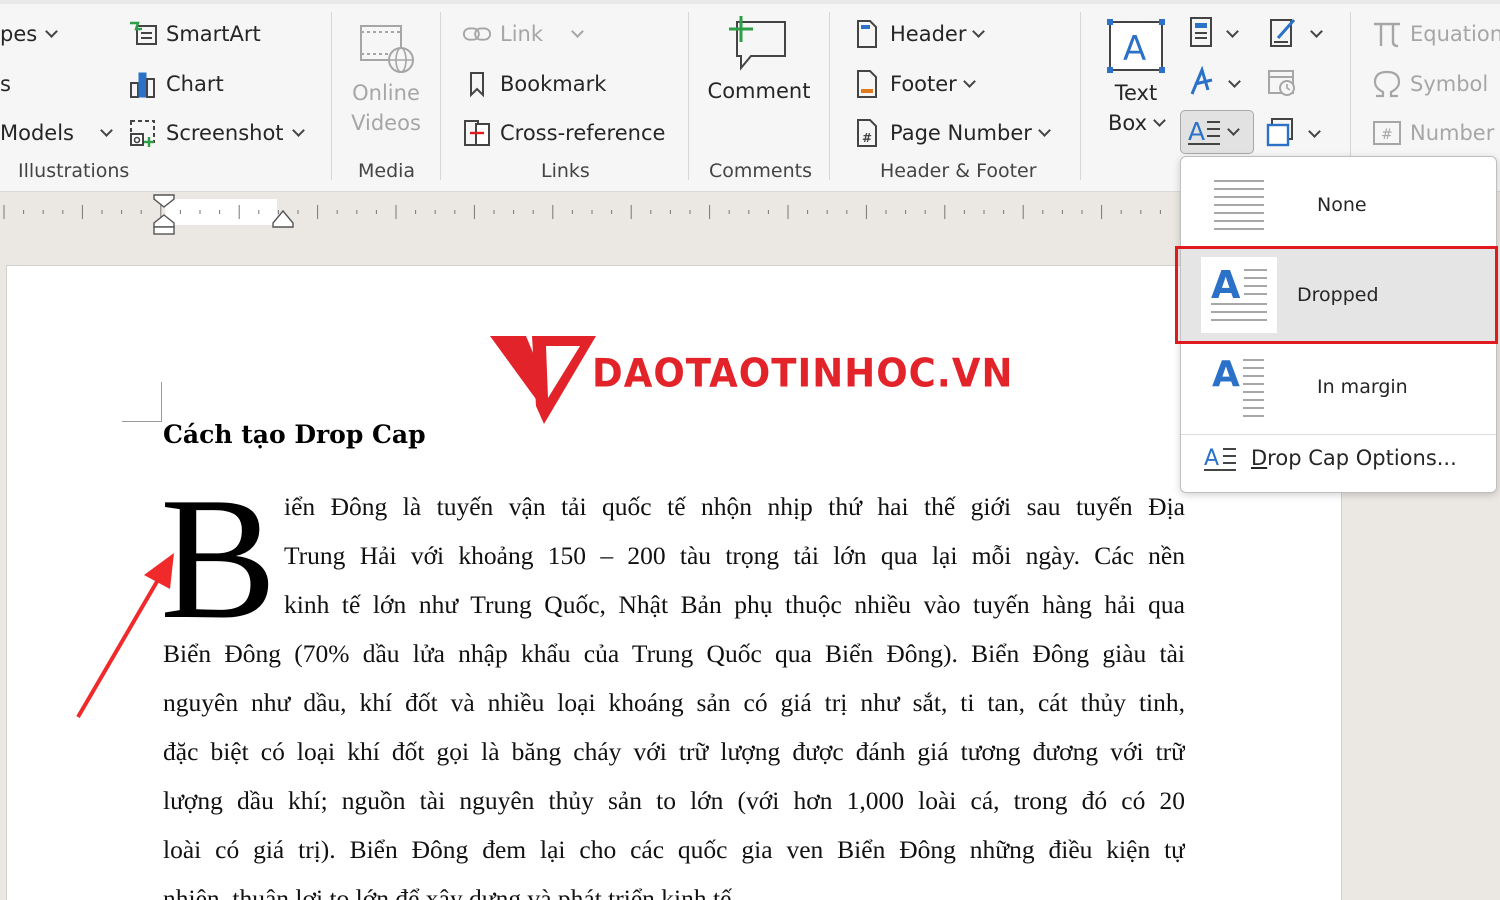  Describe the element at coordinates (143, 84) in the screenshot. I see `chart-icon` at that location.